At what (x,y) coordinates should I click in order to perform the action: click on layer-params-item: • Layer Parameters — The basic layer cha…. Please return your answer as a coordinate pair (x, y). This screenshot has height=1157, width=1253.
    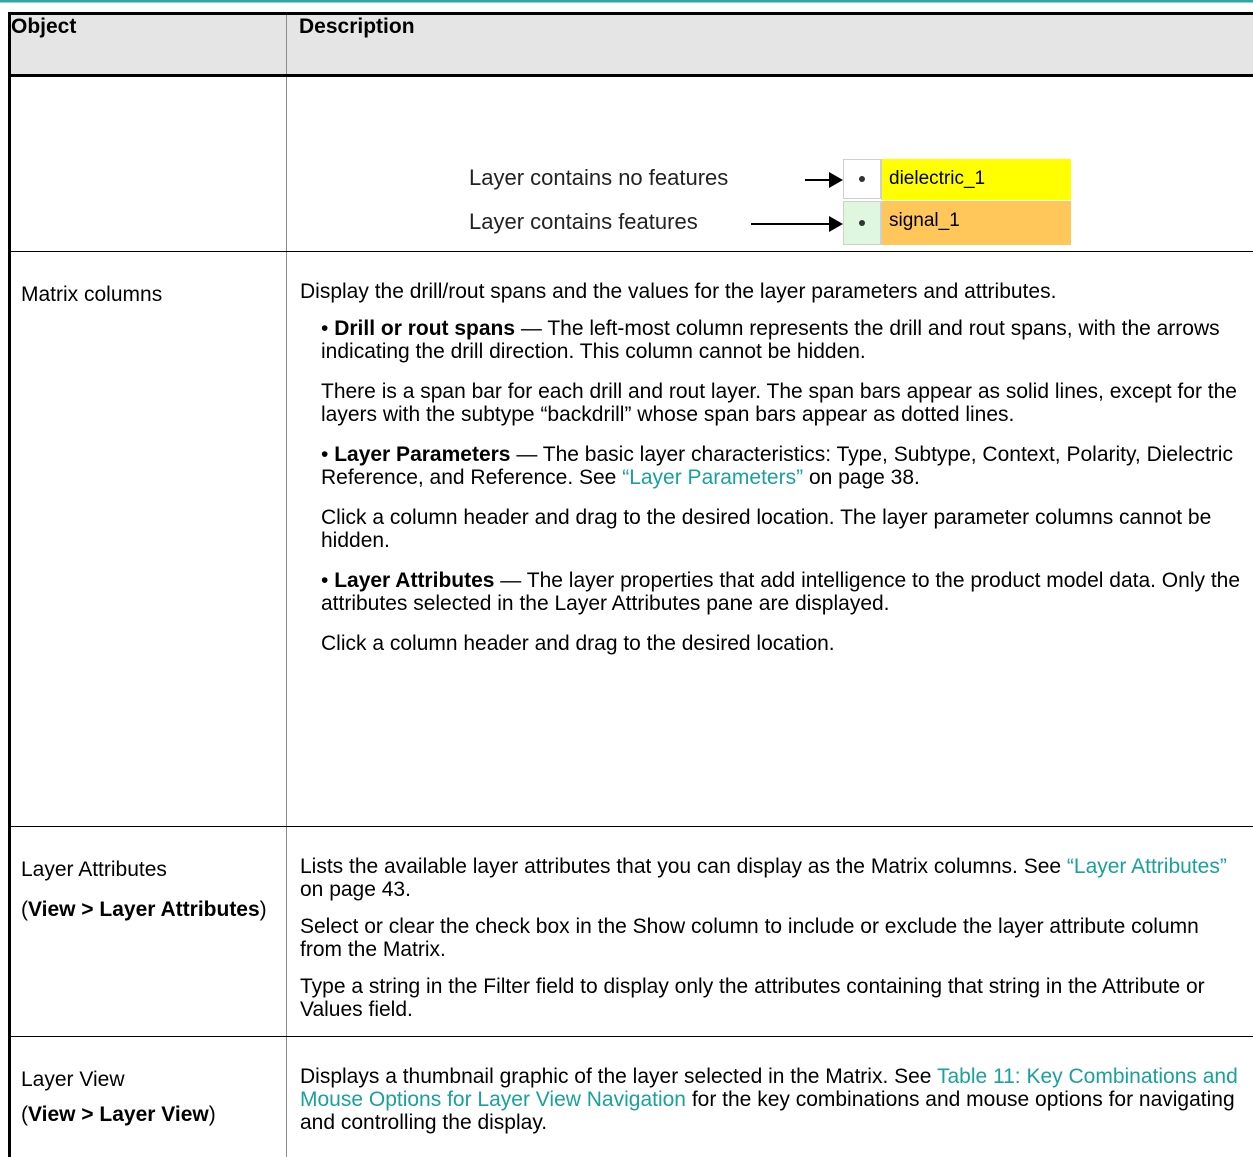
    Looking at the image, I should click on (782, 466).